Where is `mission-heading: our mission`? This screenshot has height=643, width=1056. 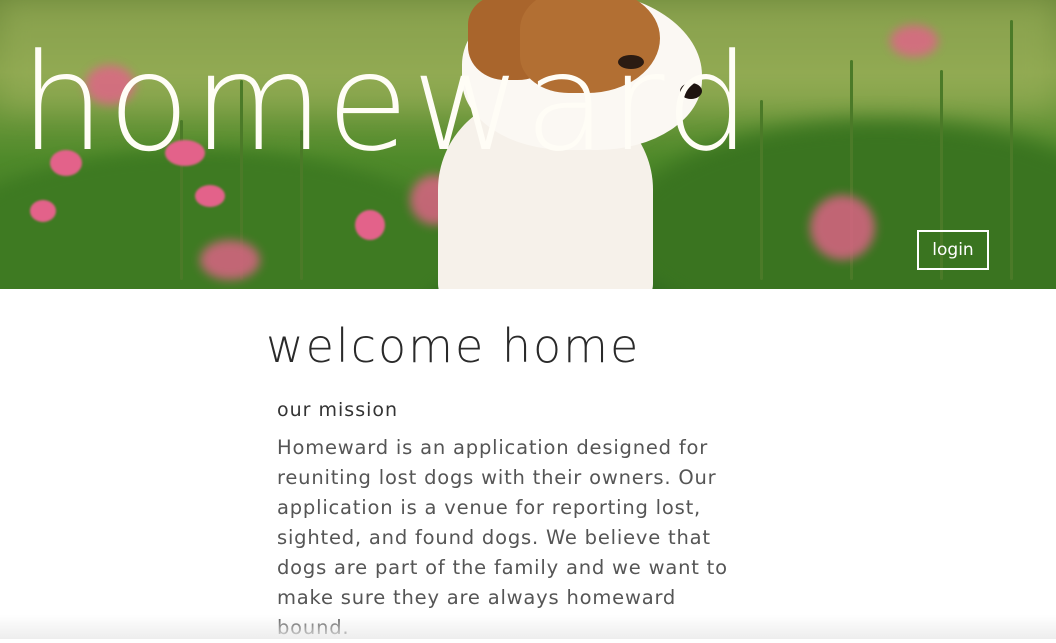 mission-heading: our mission is located at coordinates (338, 410).